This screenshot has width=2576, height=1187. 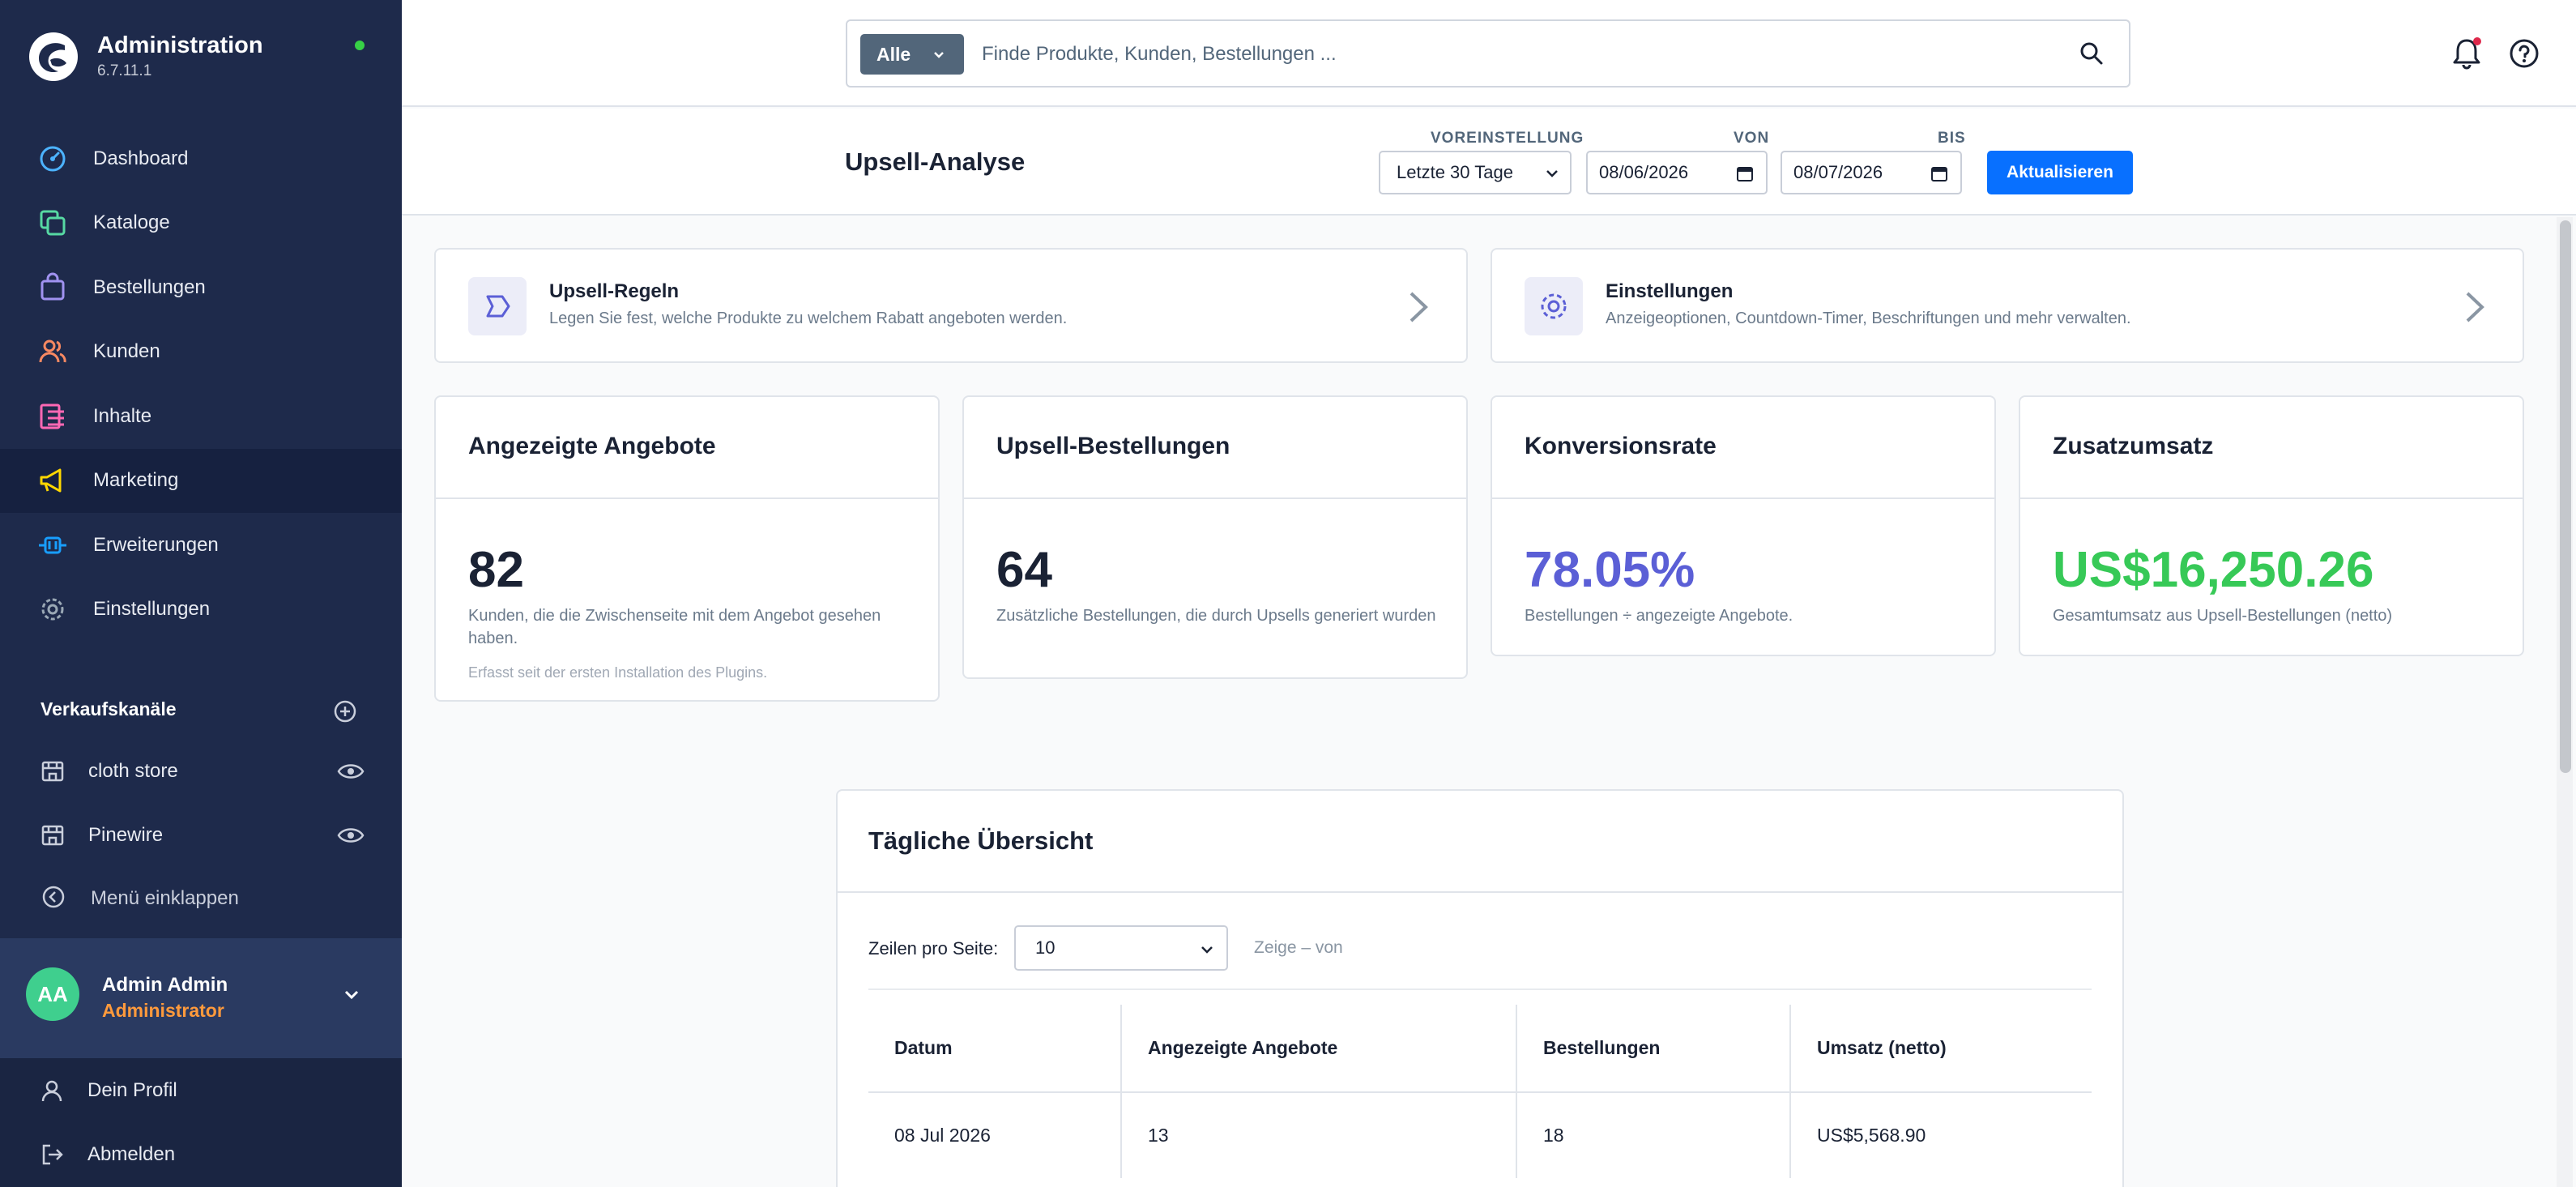 What do you see at coordinates (1480, 842) in the screenshot?
I see `daily-overview-header: Tägliche Übersicht` at bounding box center [1480, 842].